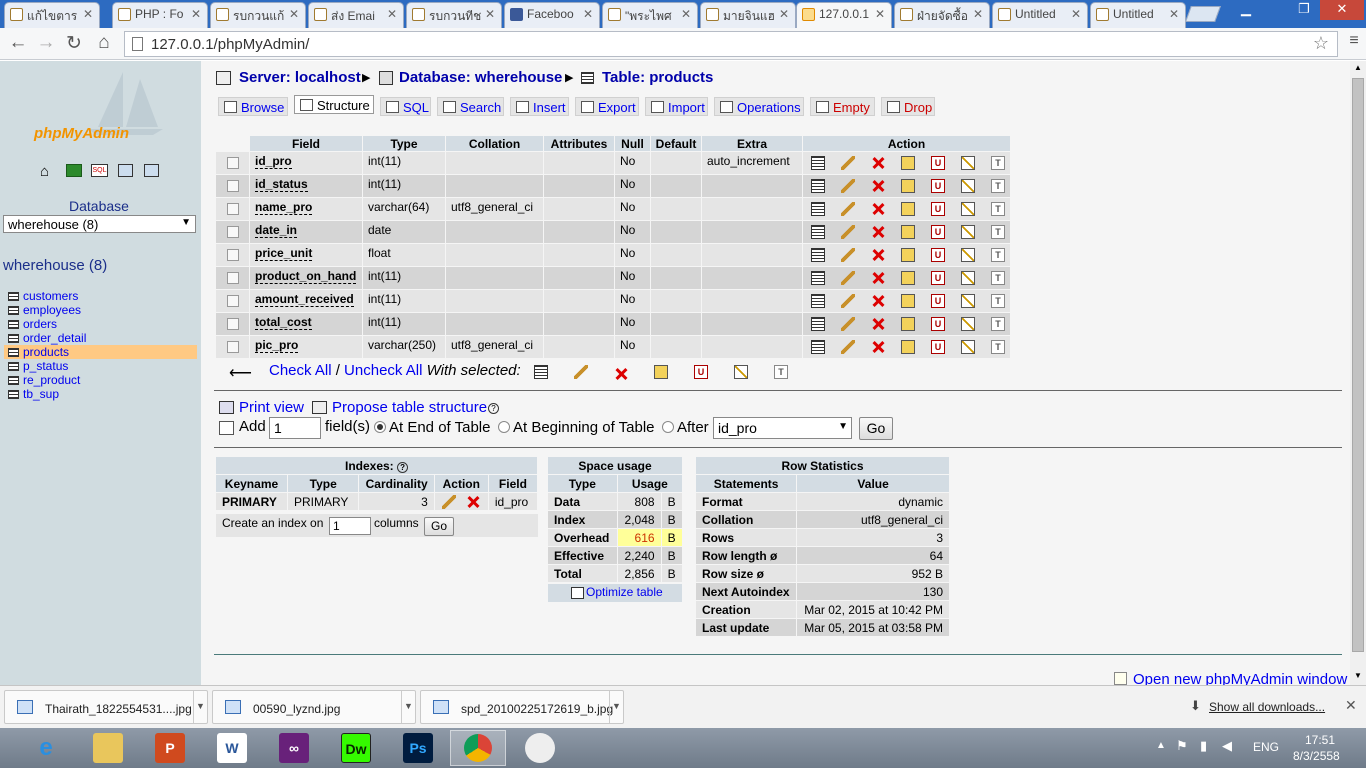 The height and width of the screenshot is (768, 1366). What do you see at coordinates (539, 106) in the screenshot?
I see `tab-insert: Insert` at bounding box center [539, 106].